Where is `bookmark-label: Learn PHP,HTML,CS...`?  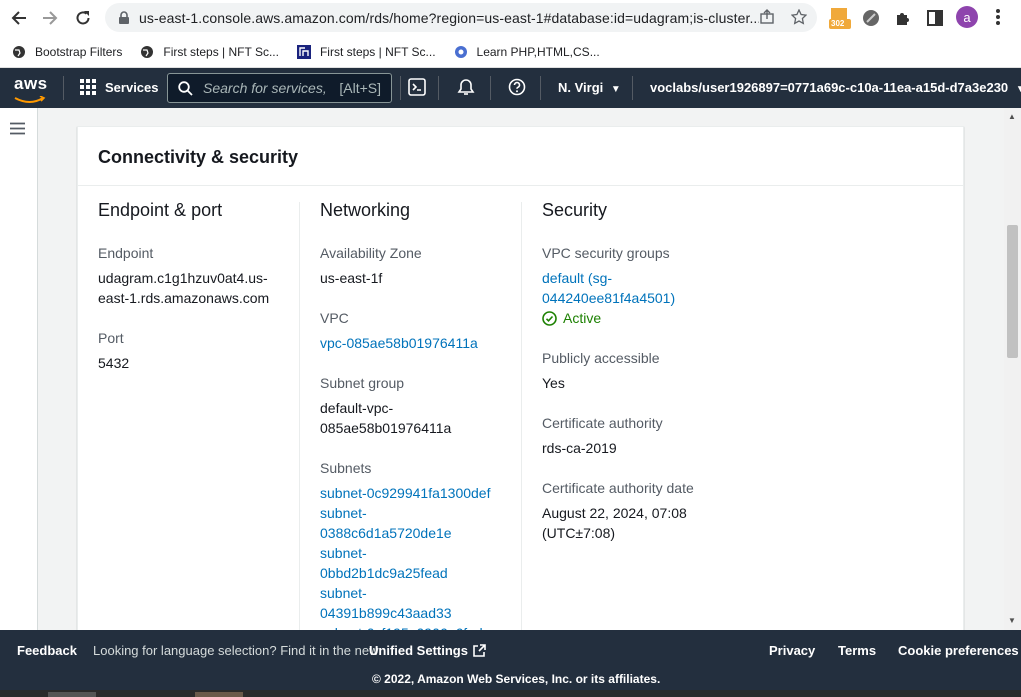 bookmark-label: Learn PHP,HTML,CS... is located at coordinates (538, 51).